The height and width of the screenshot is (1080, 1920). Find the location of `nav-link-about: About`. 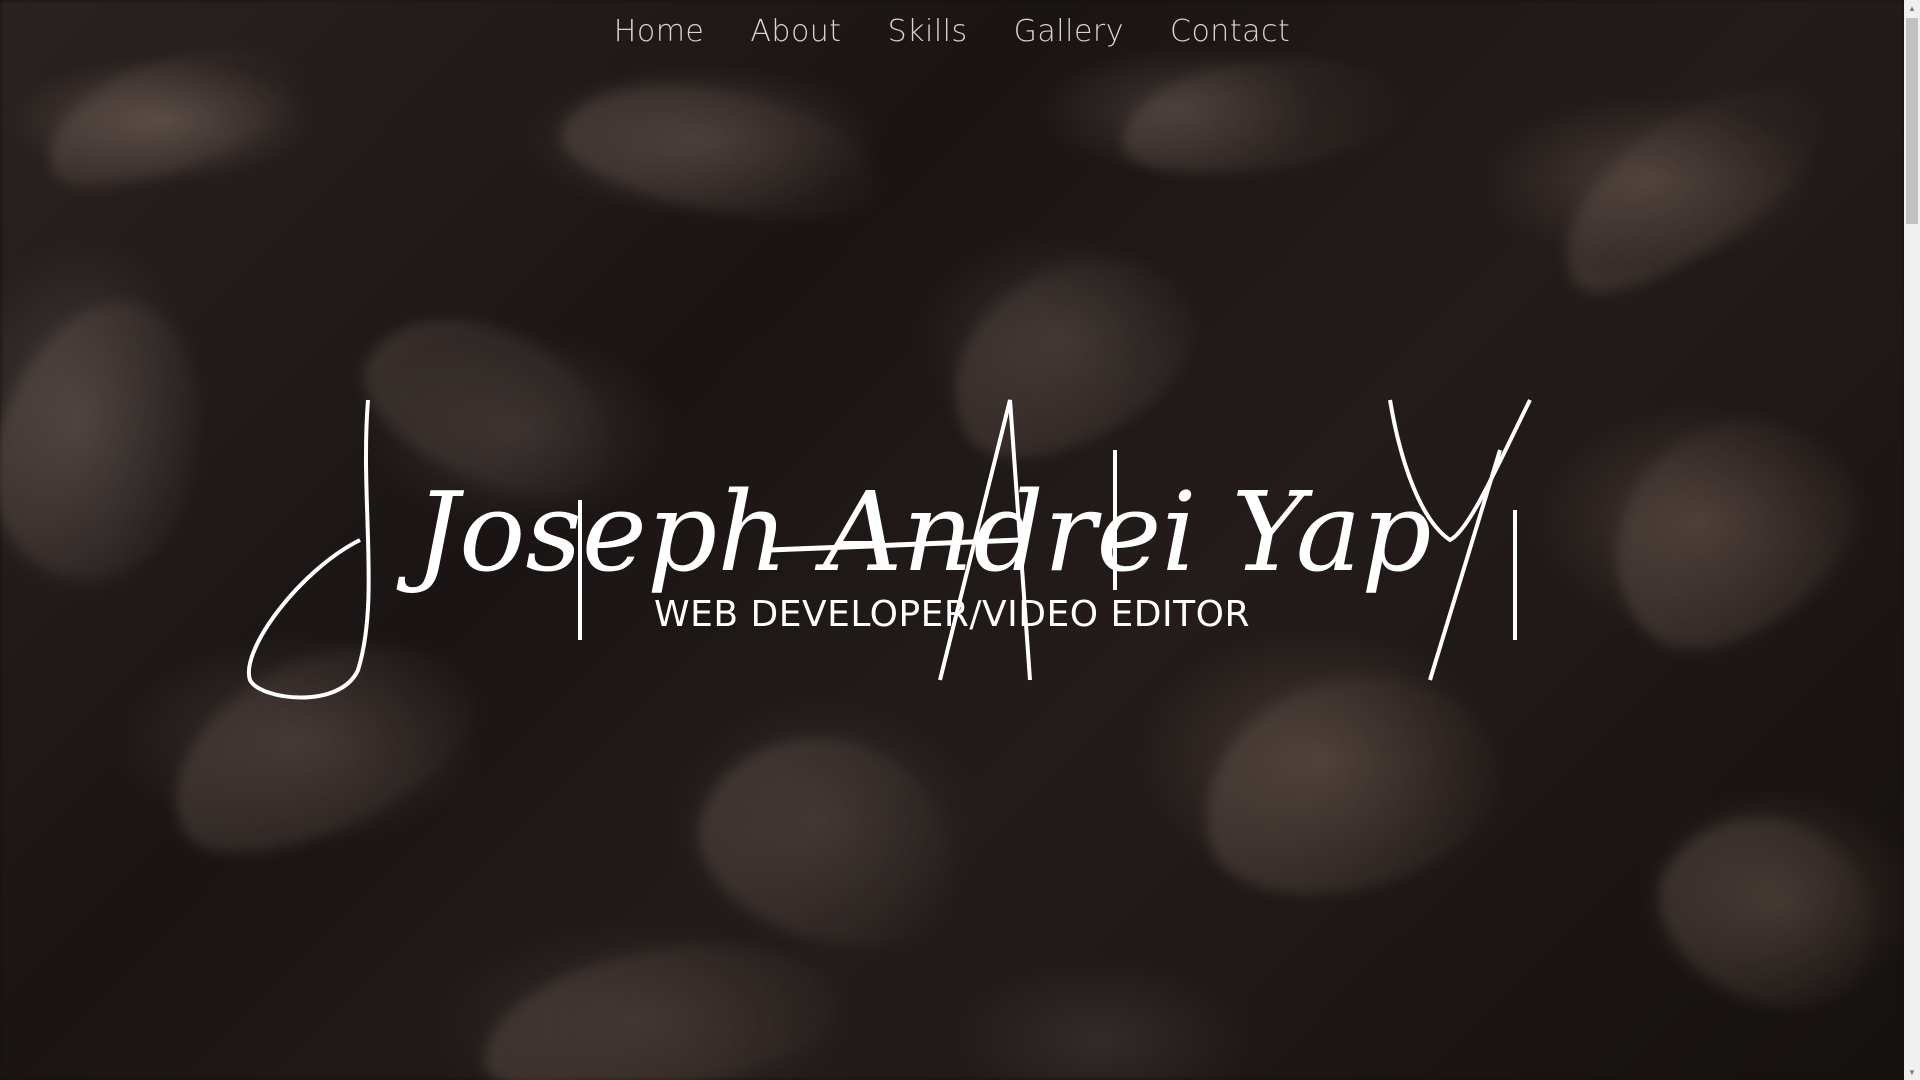

nav-link-about: About is located at coordinates (795, 31).